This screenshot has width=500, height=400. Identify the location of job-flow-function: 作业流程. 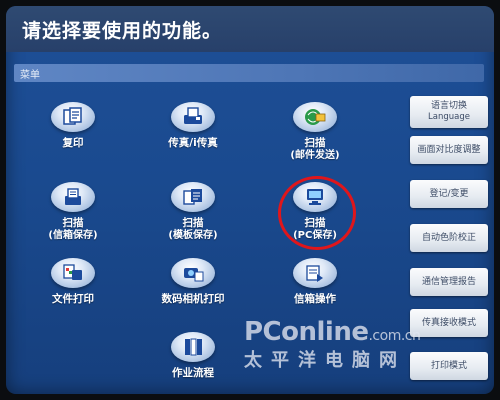
(193, 356).